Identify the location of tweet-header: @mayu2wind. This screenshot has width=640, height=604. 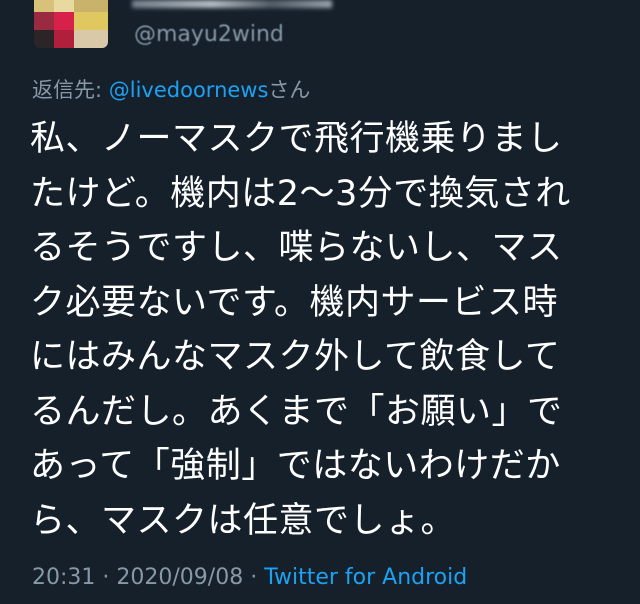
(320, 32).